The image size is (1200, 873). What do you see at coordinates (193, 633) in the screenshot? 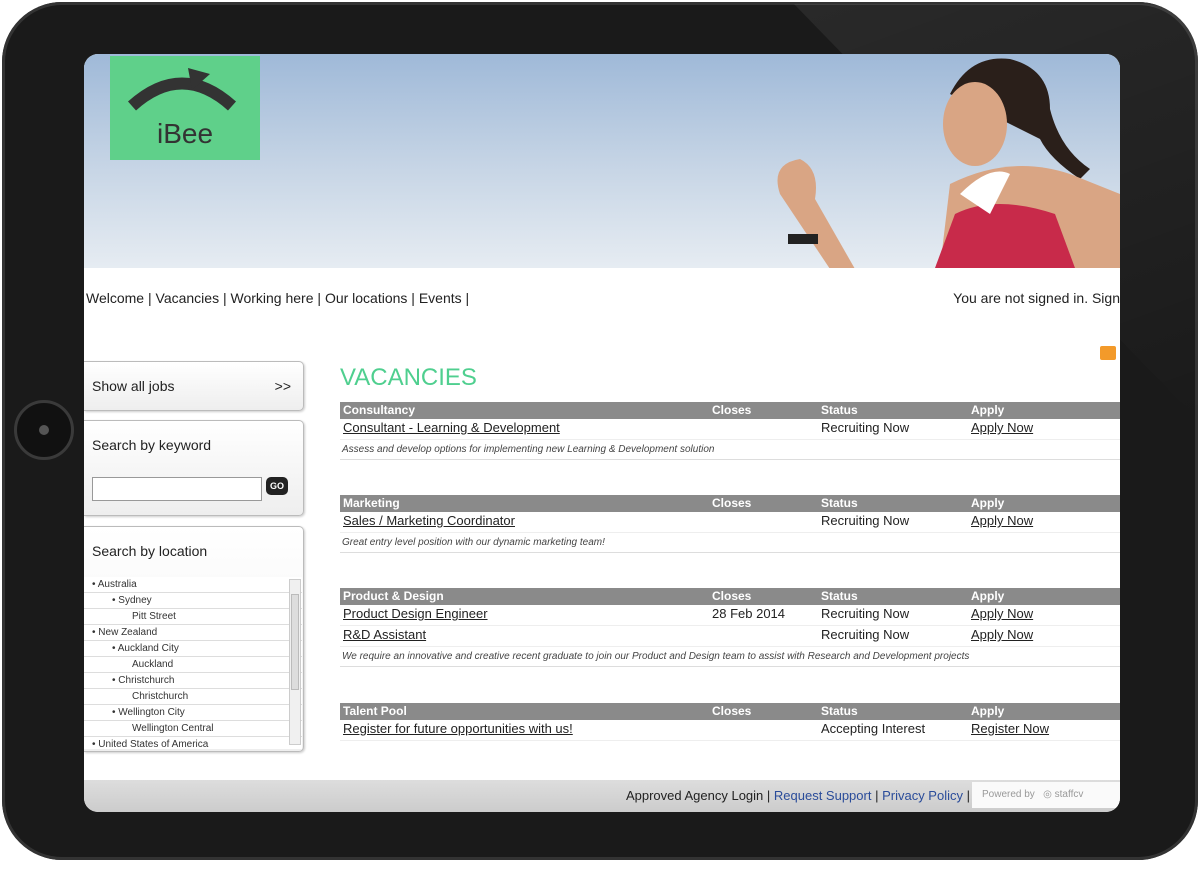
I see `location-item: • New Zealand` at bounding box center [193, 633].